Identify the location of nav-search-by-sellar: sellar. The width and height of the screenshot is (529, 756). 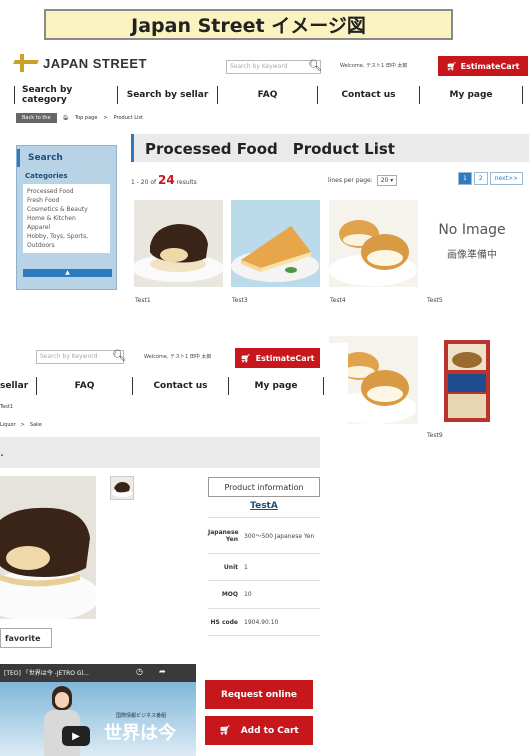
(18, 386).